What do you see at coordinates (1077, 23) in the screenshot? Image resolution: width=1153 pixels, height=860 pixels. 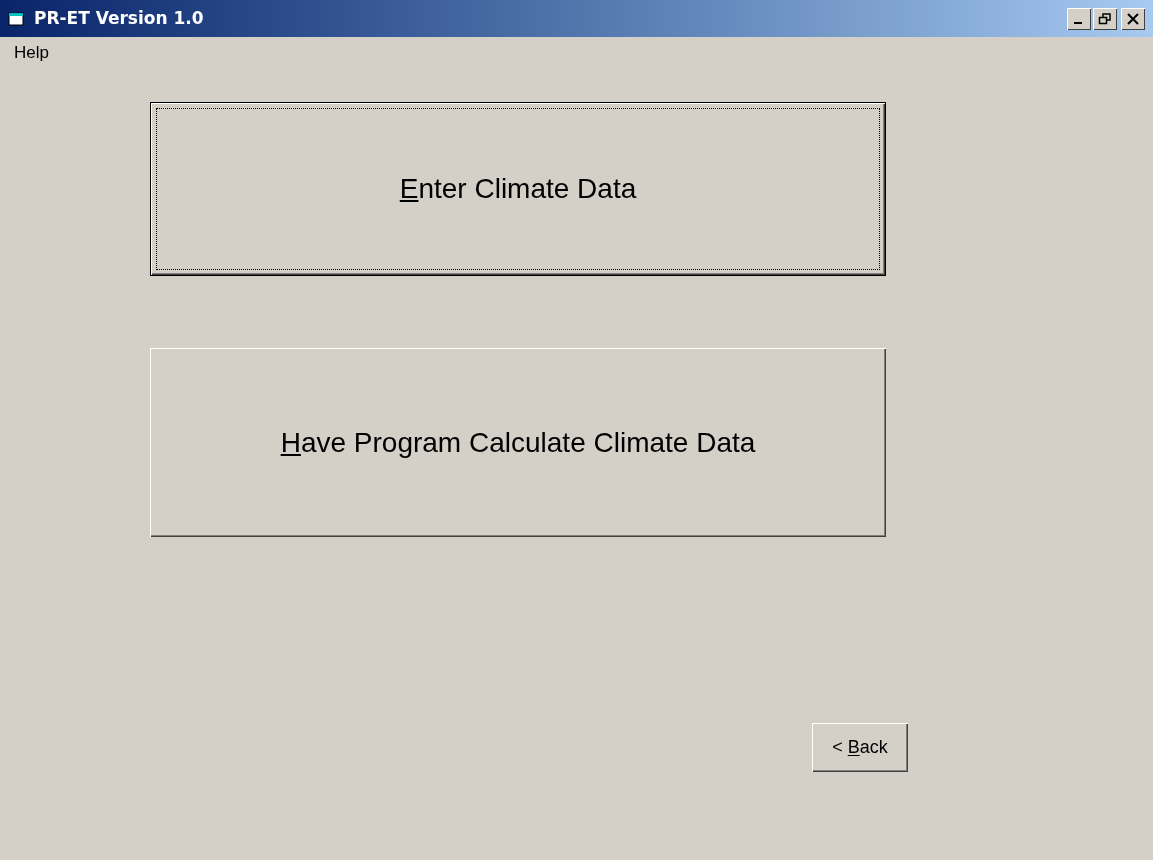 I see `minimize-icon` at bounding box center [1077, 23].